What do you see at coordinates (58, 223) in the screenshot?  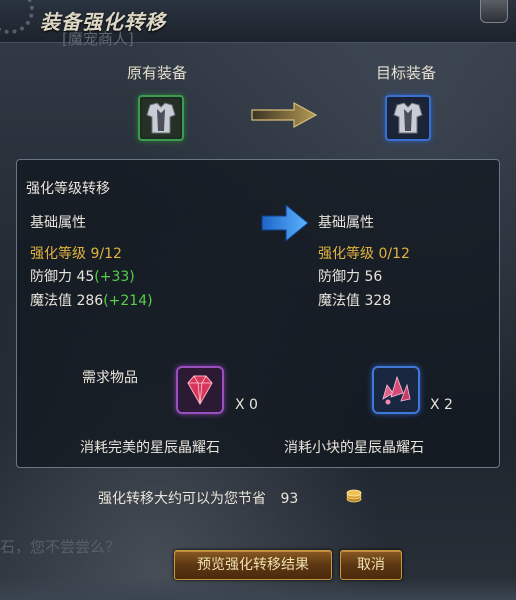 I see `left-base-heading: 基础属性` at bounding box center [58, 223].